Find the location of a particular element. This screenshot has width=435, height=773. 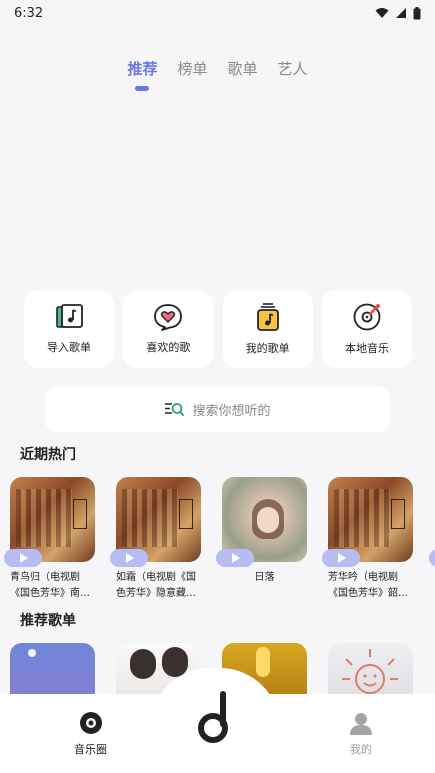

liked-songs-label: 喜欢的歌 is located at coordinates (168, 347).